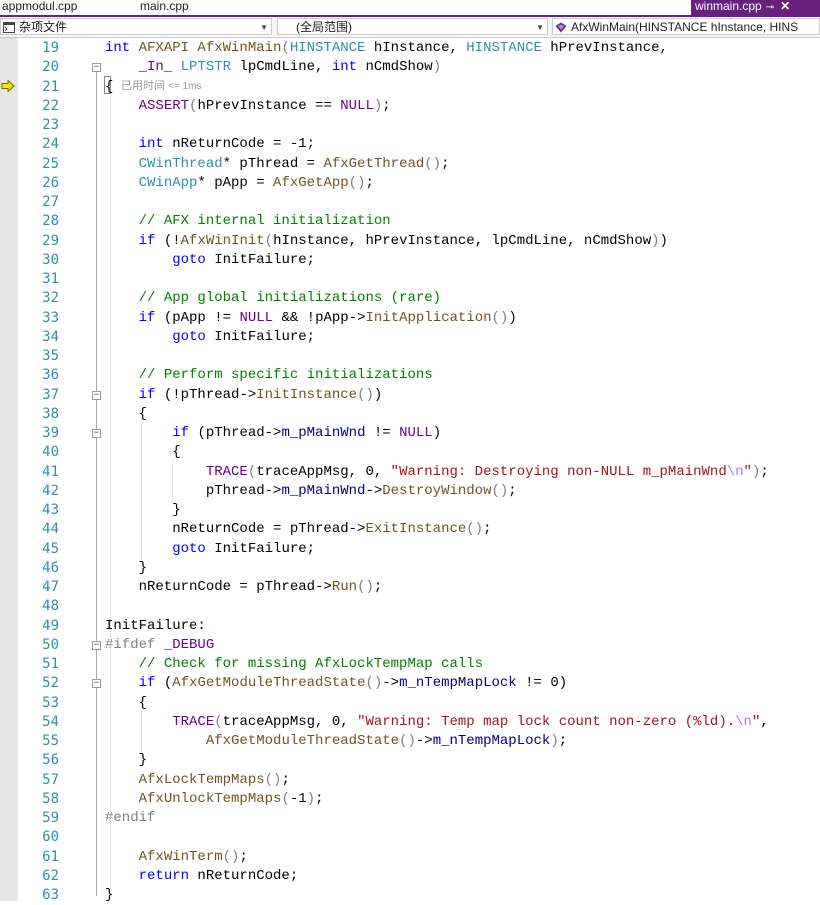  What do you see at coordinates (168, 182) in the screenshot?
I see `code-token: CWinApp` at bounding box center [168, 182].